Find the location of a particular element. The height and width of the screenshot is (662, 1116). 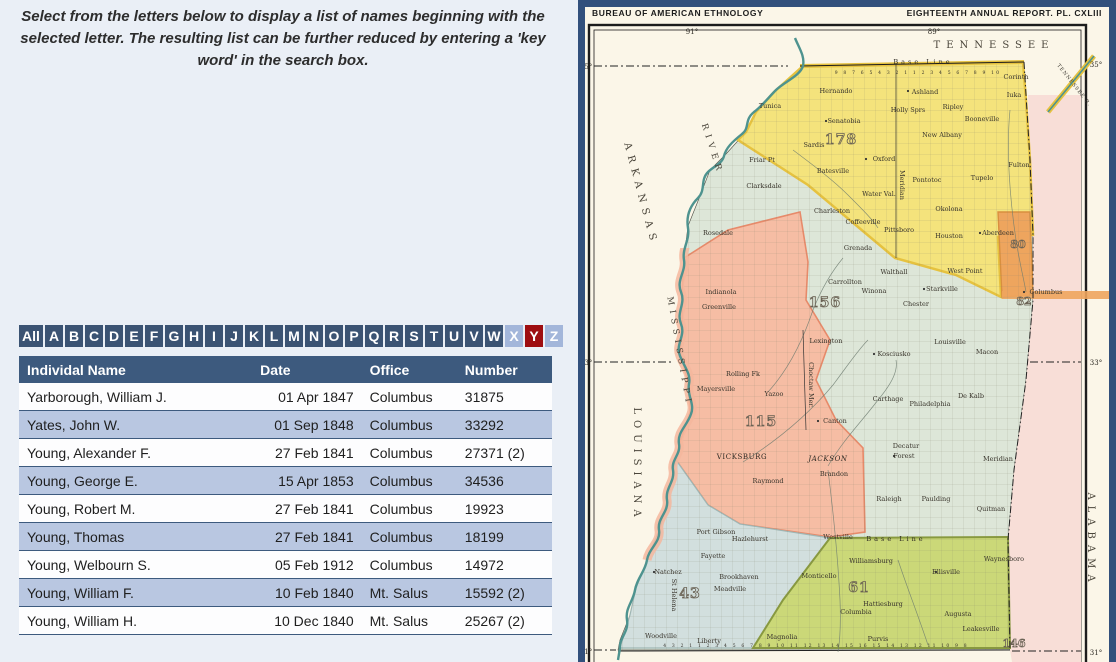

town-label: Hazlehurst is located at coordinates (750, 539).